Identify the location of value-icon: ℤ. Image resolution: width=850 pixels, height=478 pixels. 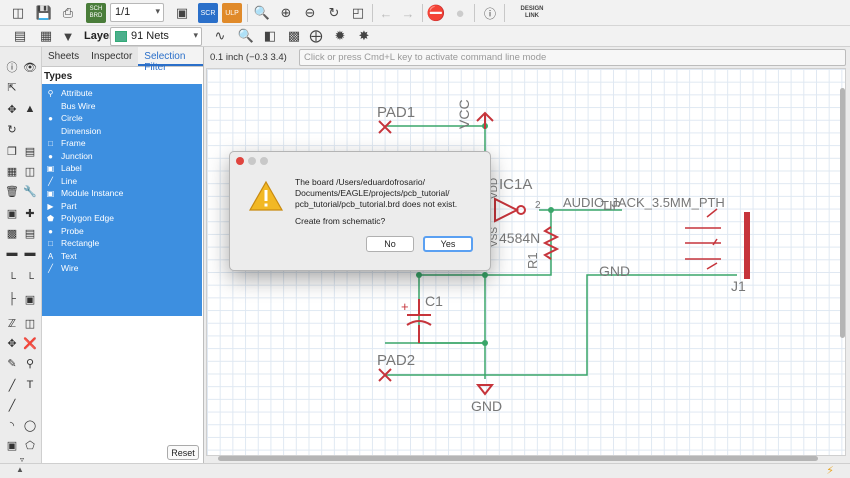
(12, 323).